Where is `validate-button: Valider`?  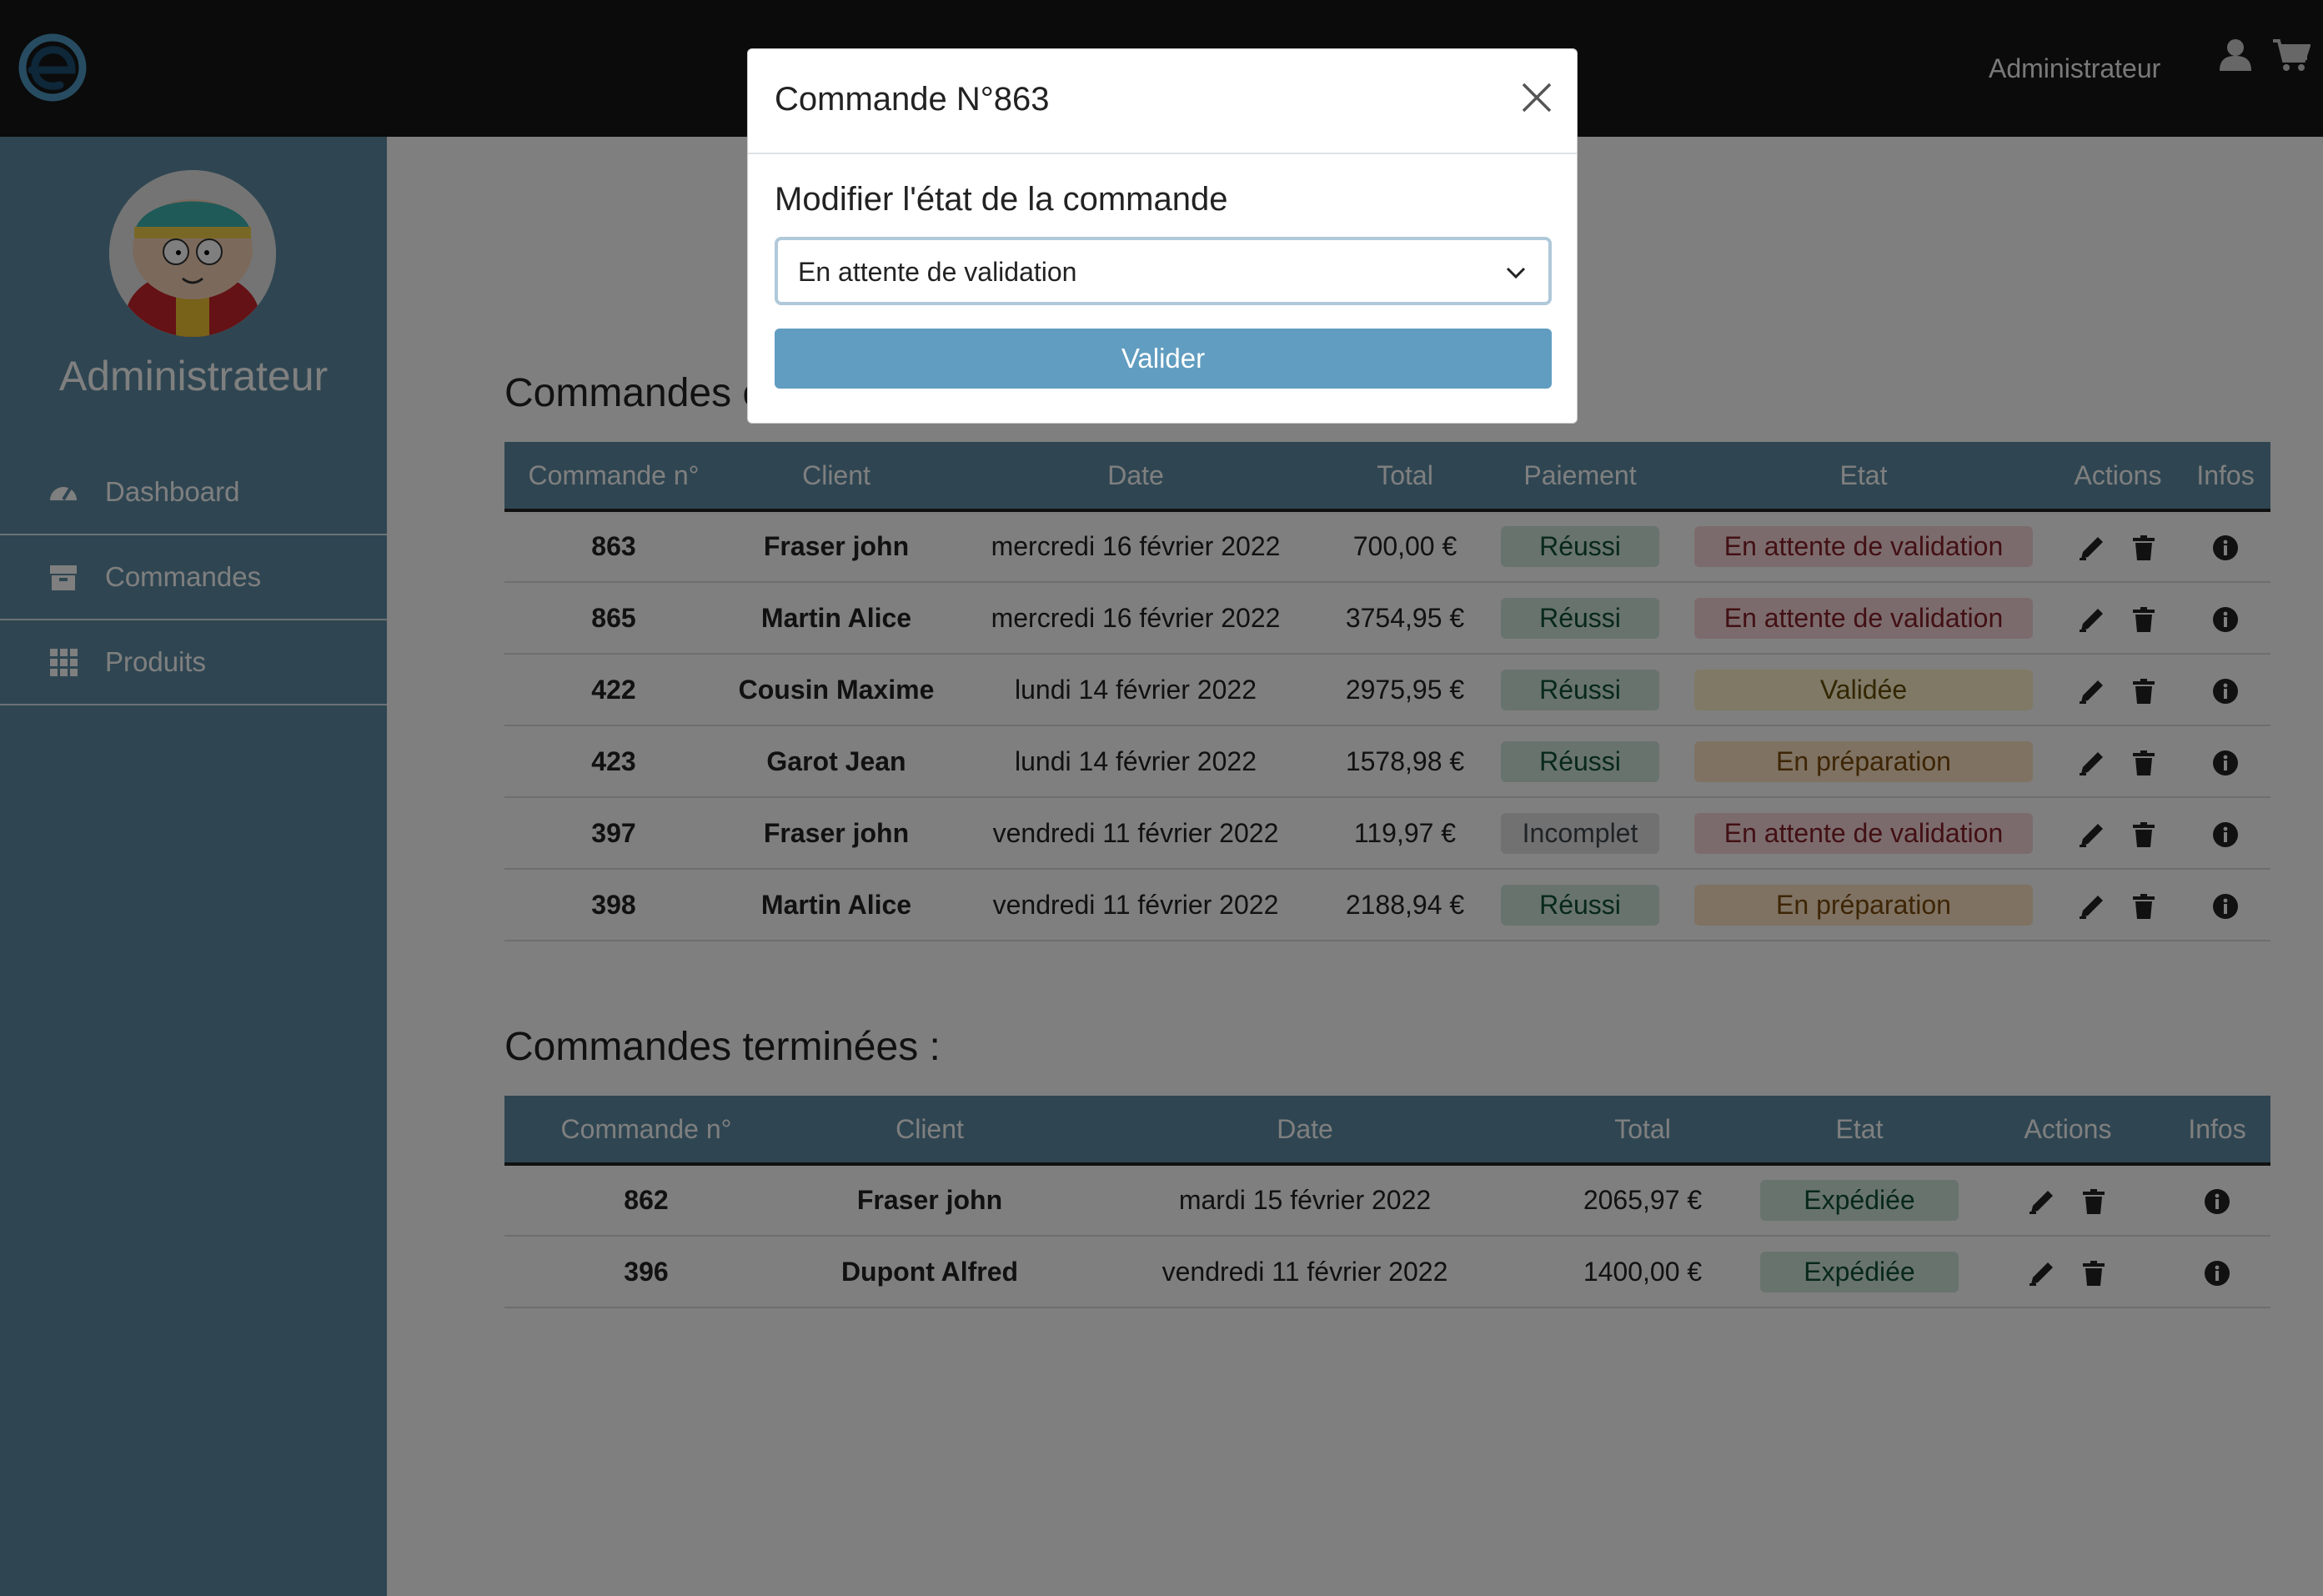 validate-button: Valider is located at coordinates (1163, 359).